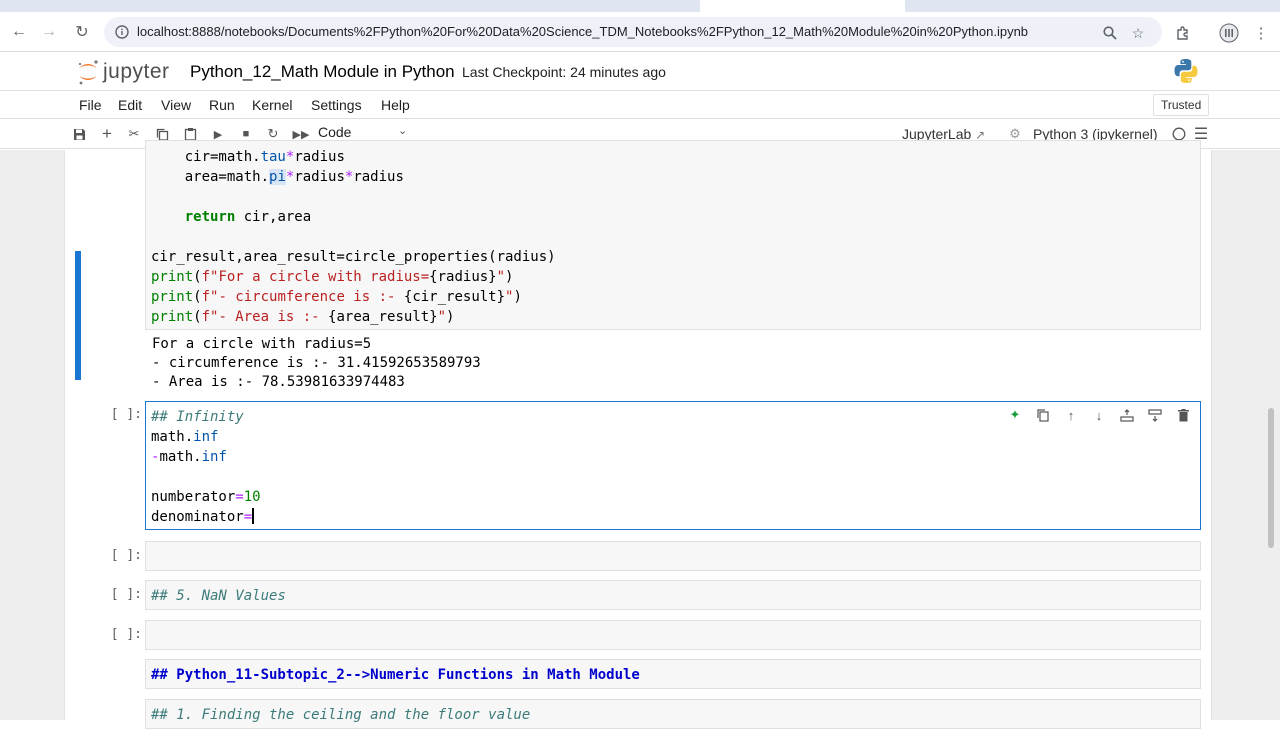  What do you see at coordinates (640, 6) in the screenshot?
I see `browser-tab-strip` at bounding box center [640, 6].